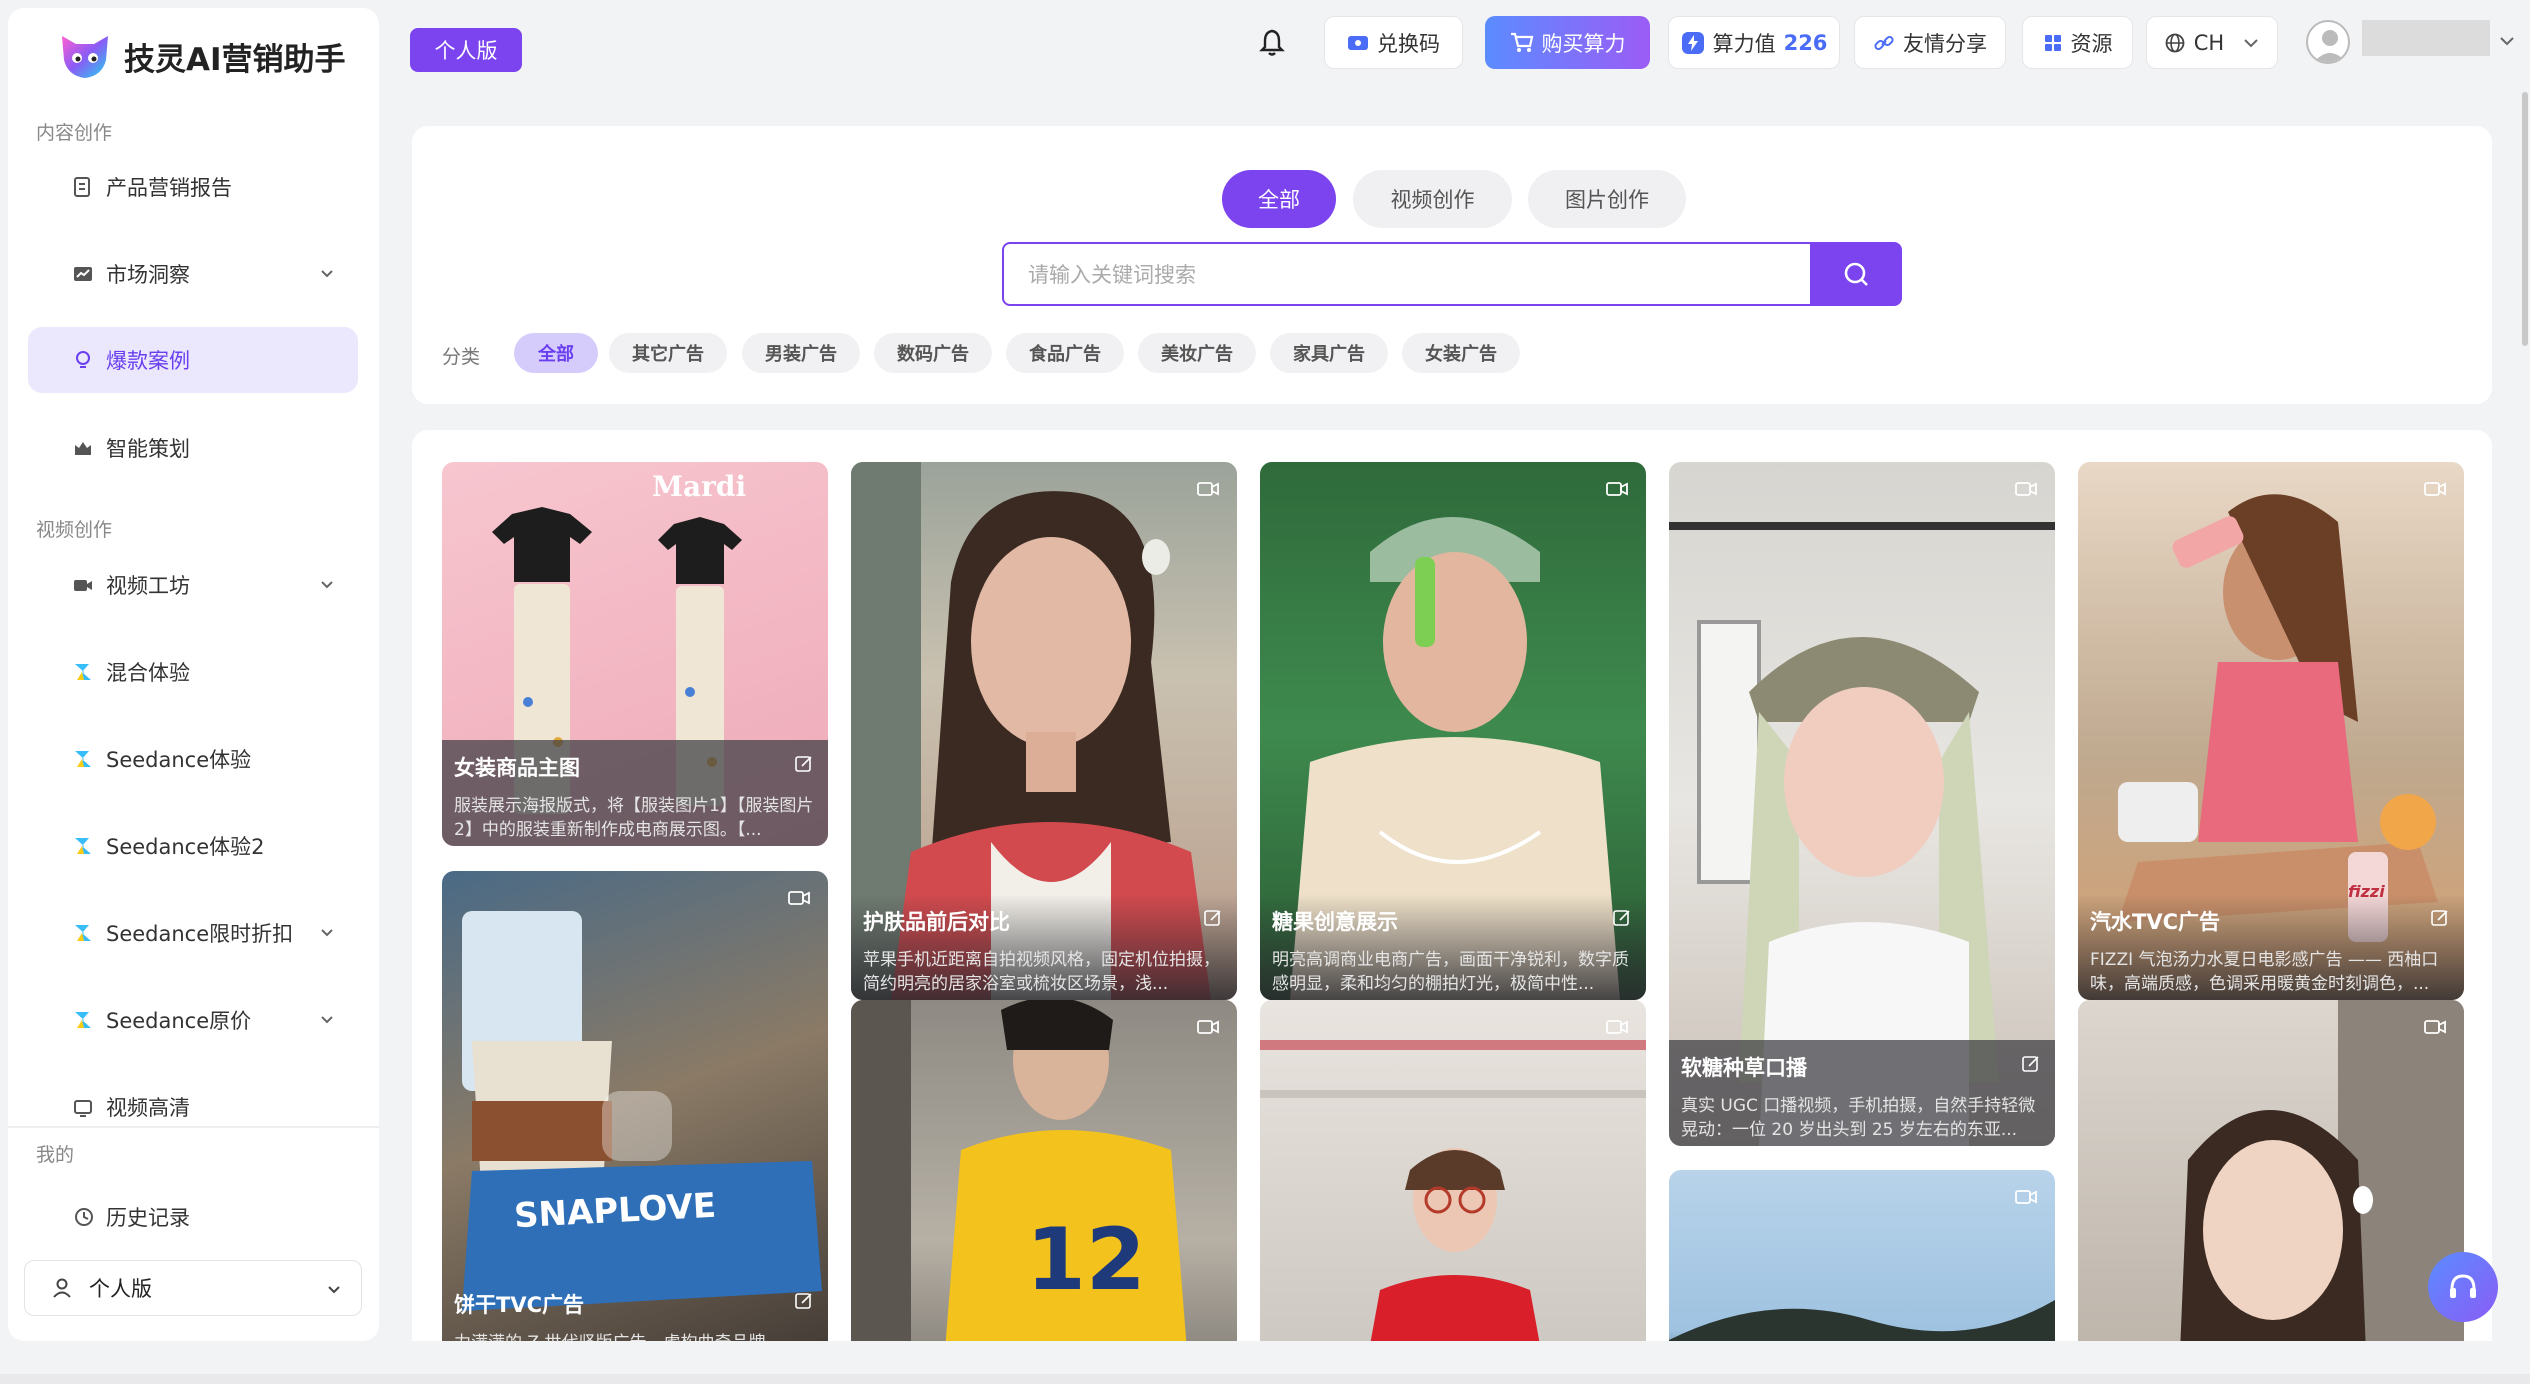 The width and height of the screenshot is (2530, 1384). I want to click on category-chip-other: 其它广告, so click(668, 353).